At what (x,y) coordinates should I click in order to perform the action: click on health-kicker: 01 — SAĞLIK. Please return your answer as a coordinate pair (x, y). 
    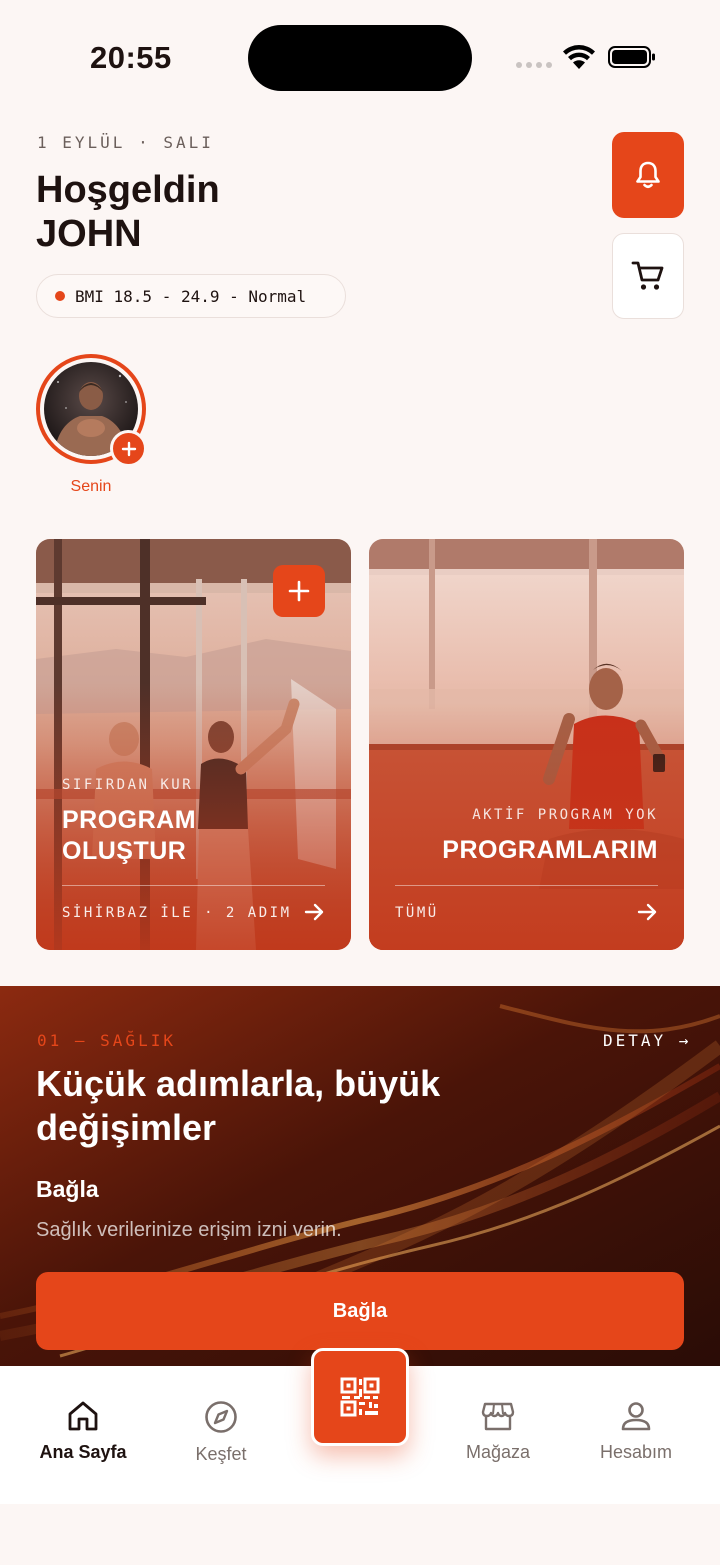
    Looking at the image, I should click on (106, 1040).